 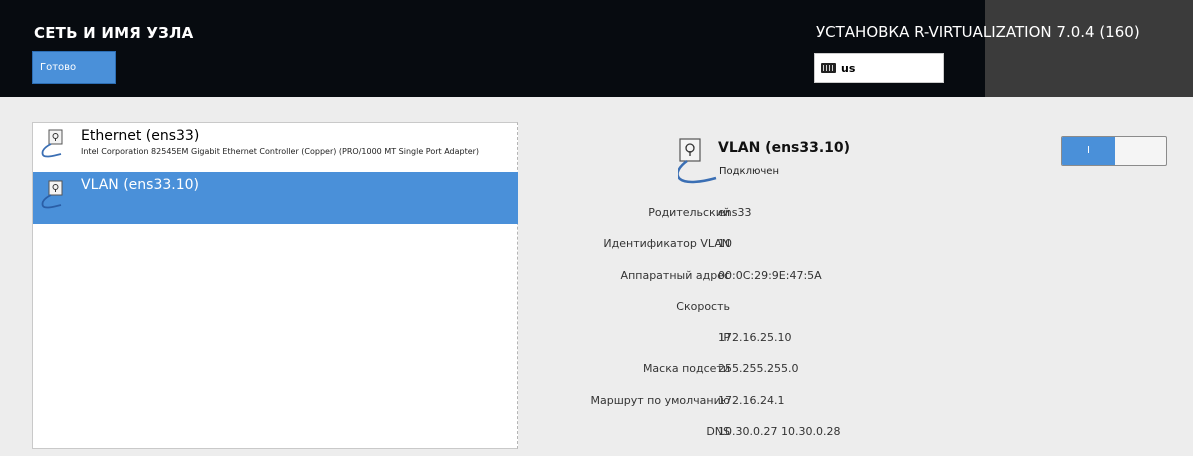 I want to click on property-value: 10.30.0.27 10.30.0.28, so click(x=779, y=432).